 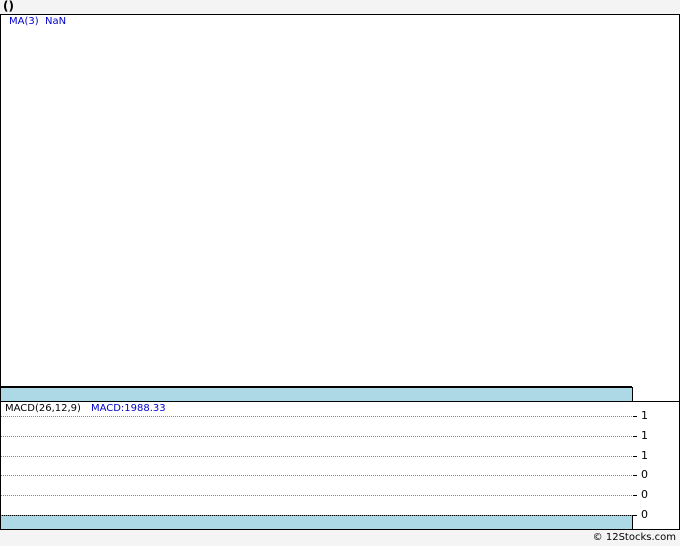 I want to click on copyright-footer: © 12Stocks.com, so click(x=634, y=537).